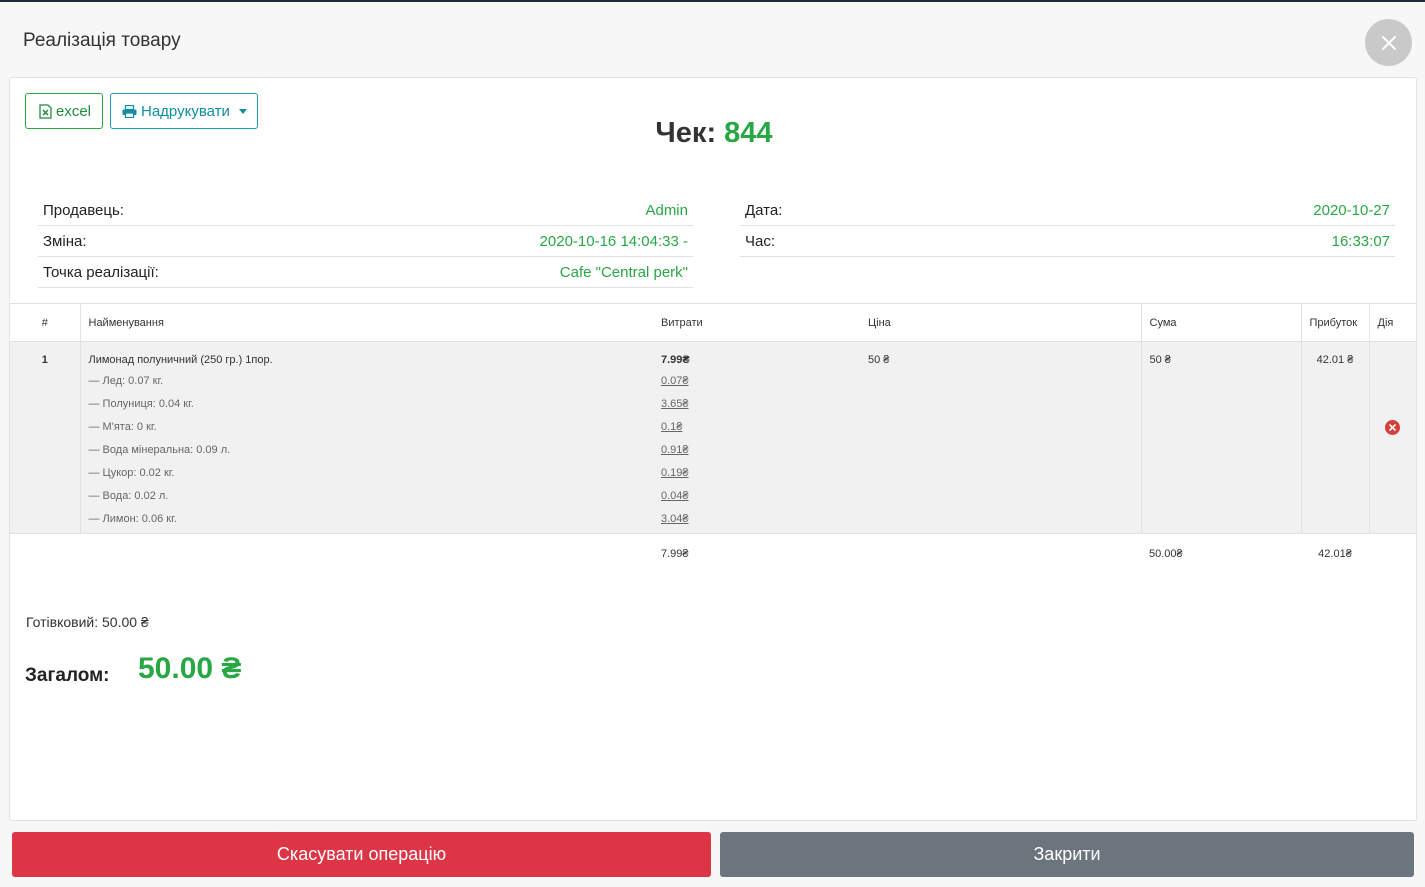  What do you see at coordinates (756, 432) in the screenshot?
I see `ingredient-cost-link: 0.1₴` at bounding box center [756, 432].